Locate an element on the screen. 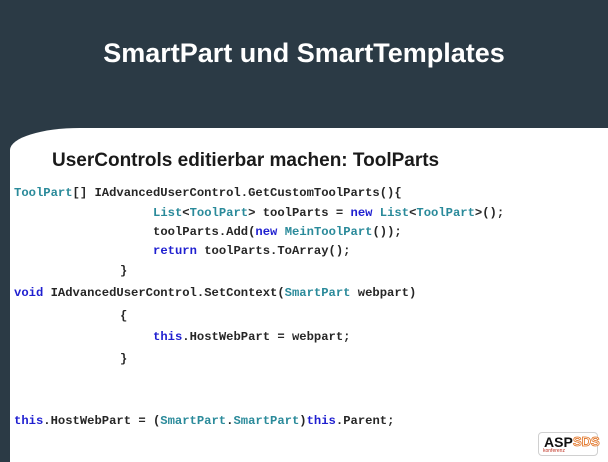  code-line-3: toolParts.Add(new MeinToolPart()); is located at coordinates (277, 232).